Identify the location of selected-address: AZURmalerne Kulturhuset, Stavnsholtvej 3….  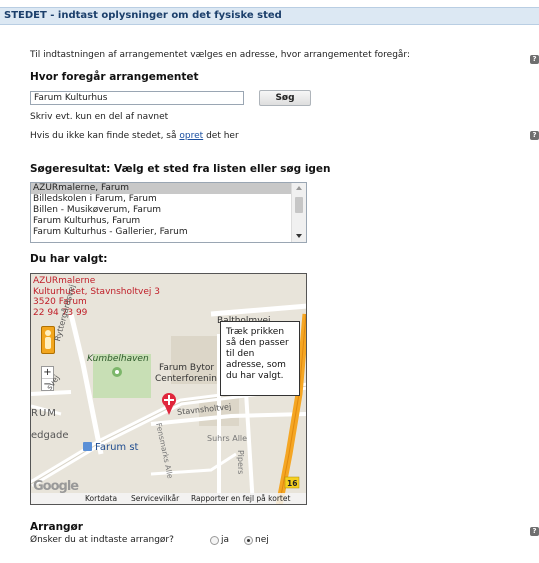
(96, 297).